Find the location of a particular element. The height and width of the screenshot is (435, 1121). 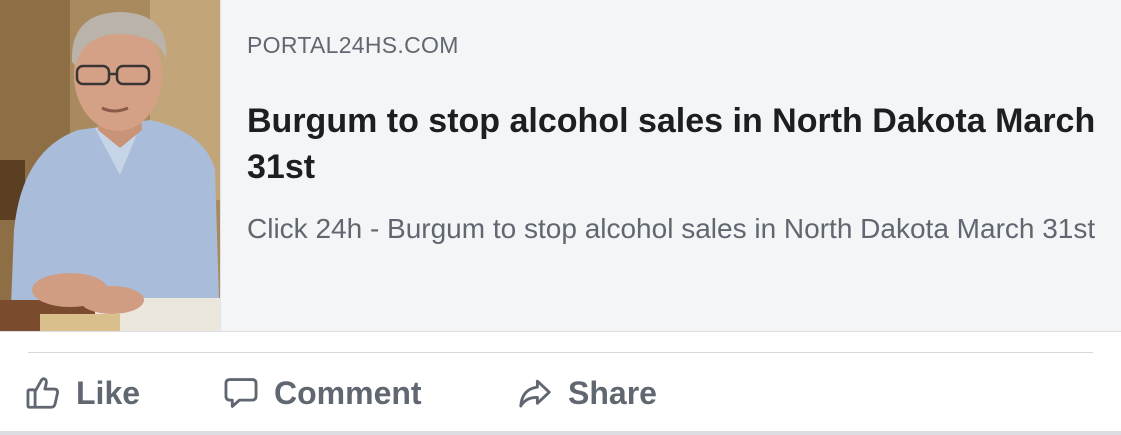

like-button: Like is located at coordinates (82, 393).